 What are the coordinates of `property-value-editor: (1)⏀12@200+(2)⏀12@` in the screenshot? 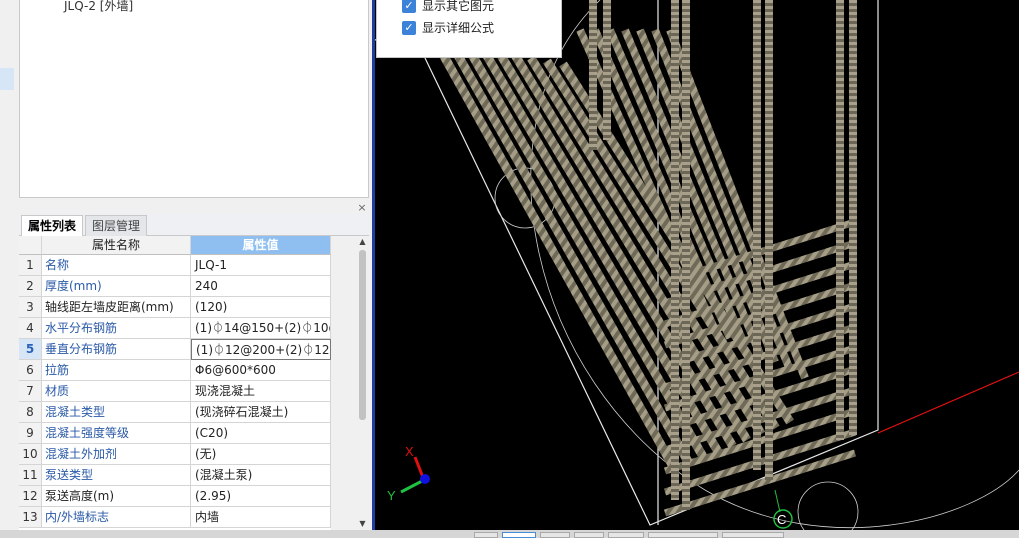 It's located at (261, 349).